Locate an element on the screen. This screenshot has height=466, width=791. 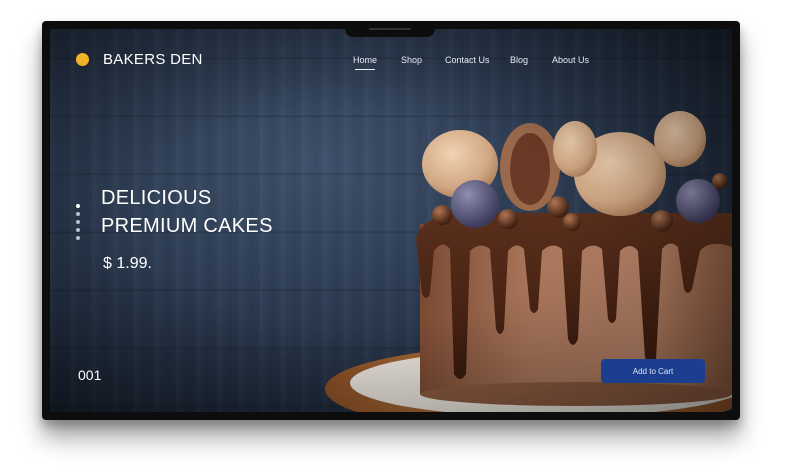
hero-title-line1: DELICIOUS is located at coordinates (156, 198).